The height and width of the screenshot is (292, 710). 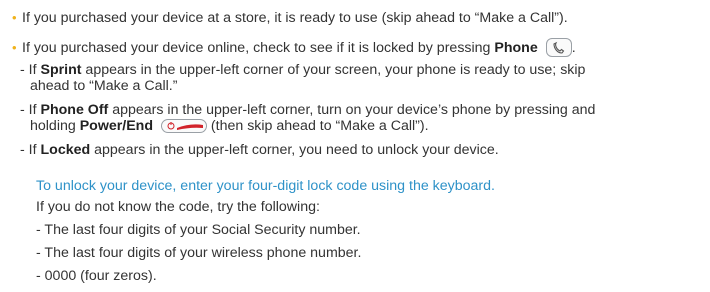 I want to click on period-text: ., so click(x=573, y=48).